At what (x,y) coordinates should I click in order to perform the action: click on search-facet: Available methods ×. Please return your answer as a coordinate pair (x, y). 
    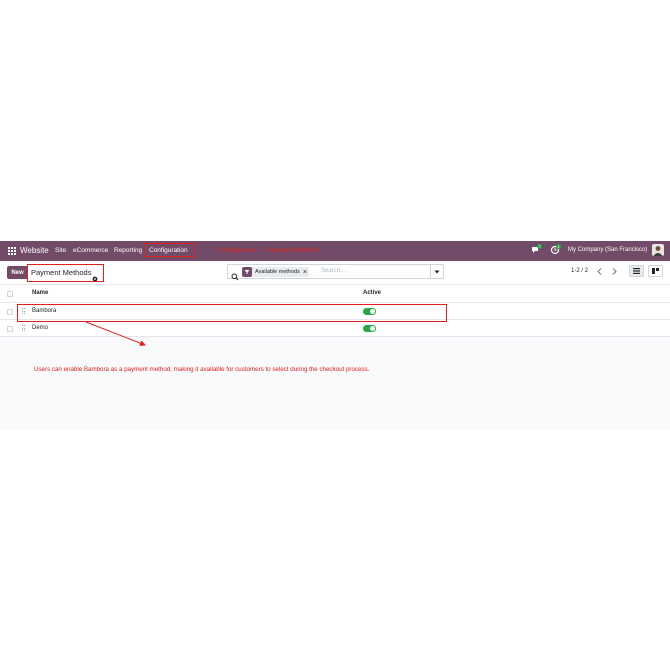
    Looking at the image, I should click on (275, 272).